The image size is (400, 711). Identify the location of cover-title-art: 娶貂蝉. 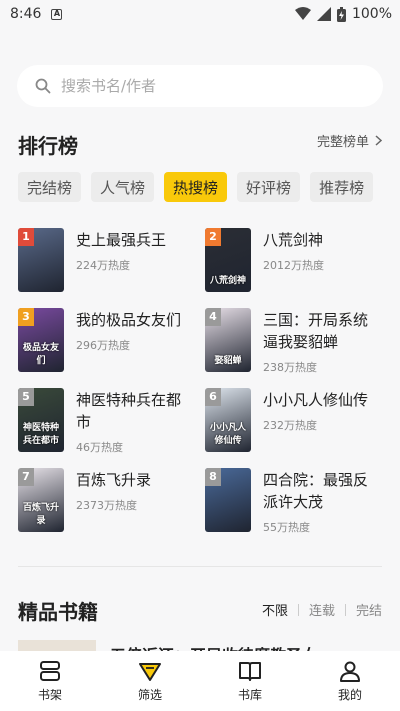
(228, 361).